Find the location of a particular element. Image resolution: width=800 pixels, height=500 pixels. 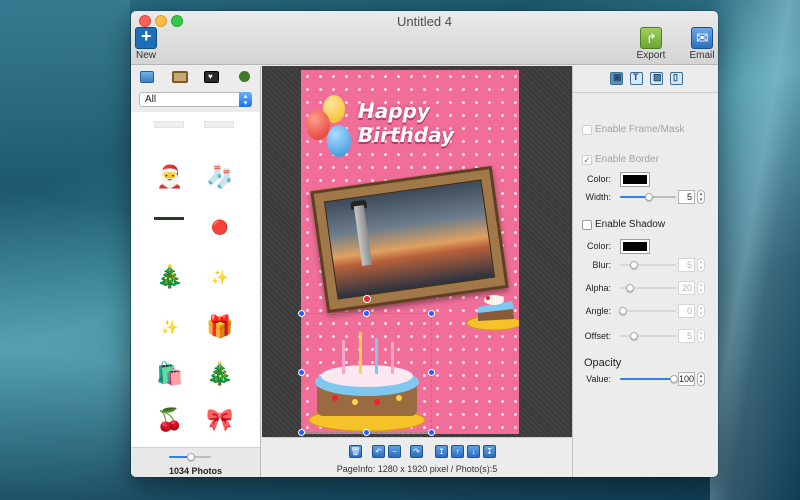

border-width-field: 5 is located at coordinates (686, 197).